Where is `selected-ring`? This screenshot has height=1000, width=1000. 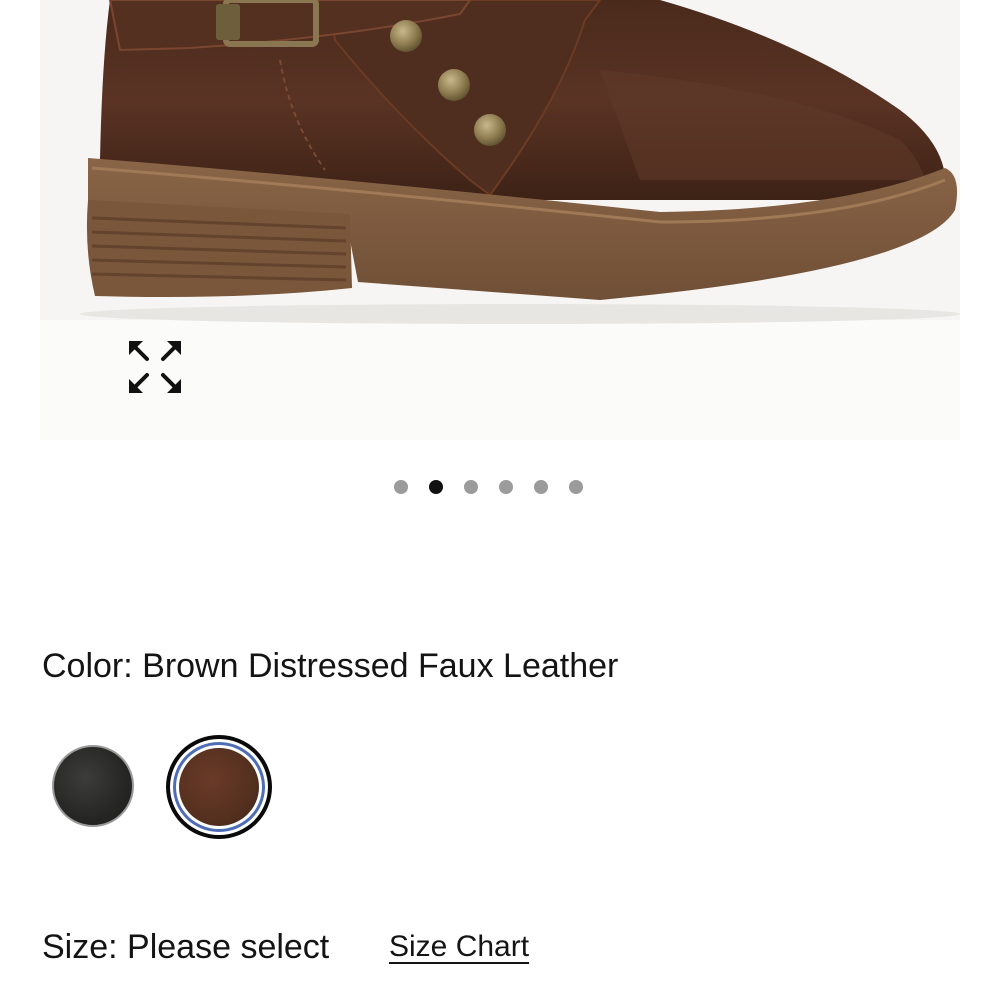
selected-ring is located at coordinates (219, 787).